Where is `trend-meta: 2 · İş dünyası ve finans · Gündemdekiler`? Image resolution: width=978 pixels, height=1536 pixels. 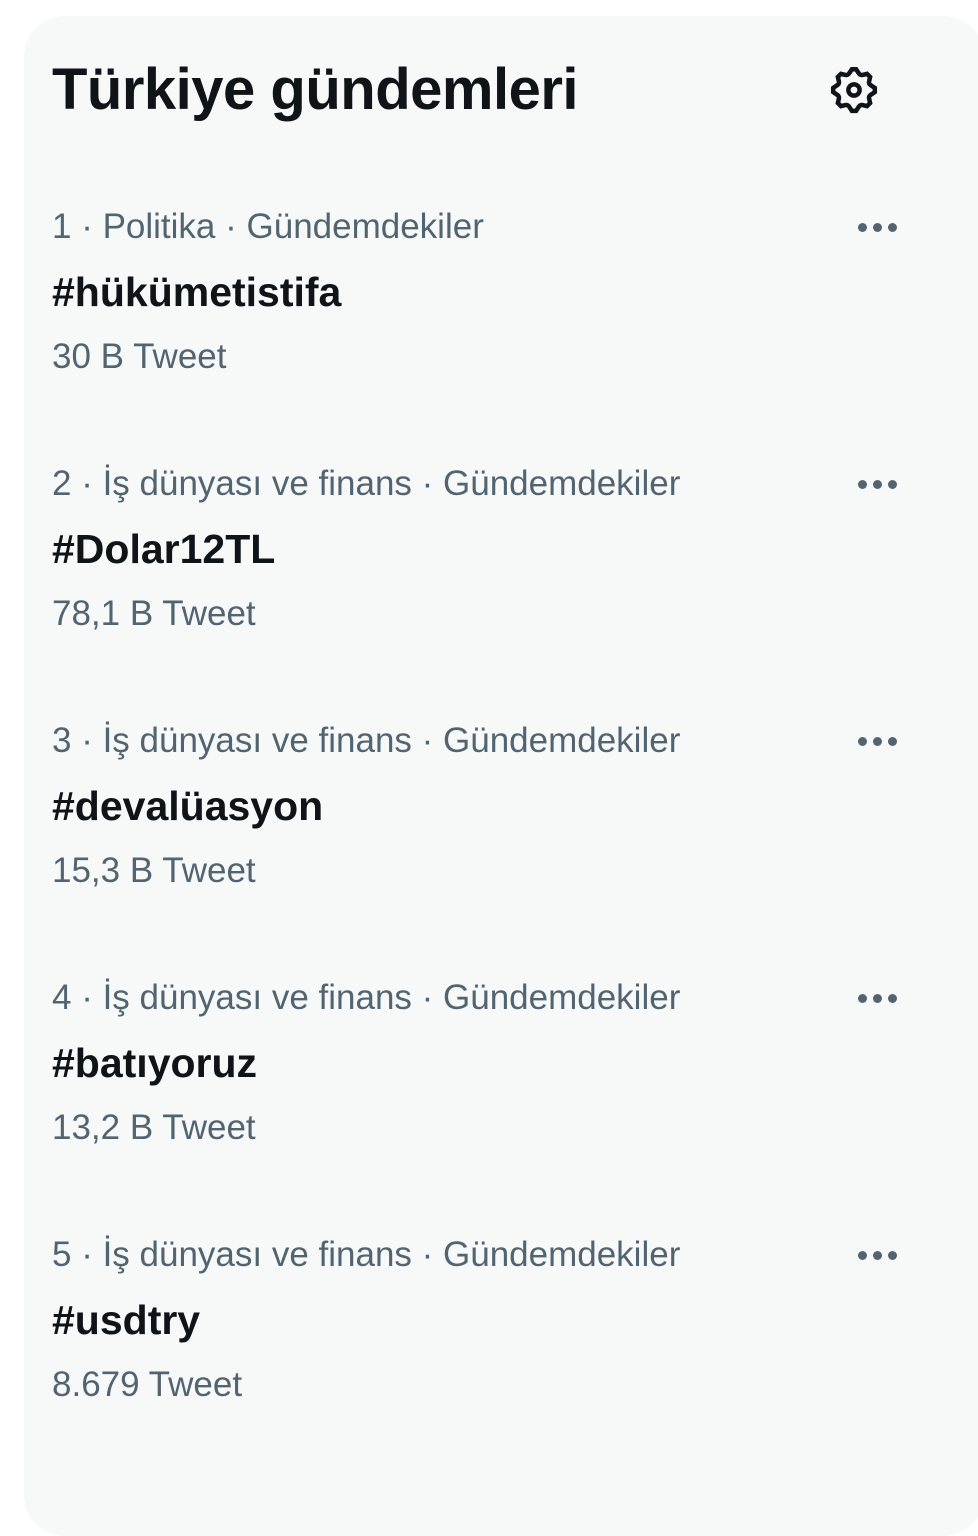 trend-meta: 2 · İş dünyası ve finans · Gündemdekiler is located at coordinates (366, 483).